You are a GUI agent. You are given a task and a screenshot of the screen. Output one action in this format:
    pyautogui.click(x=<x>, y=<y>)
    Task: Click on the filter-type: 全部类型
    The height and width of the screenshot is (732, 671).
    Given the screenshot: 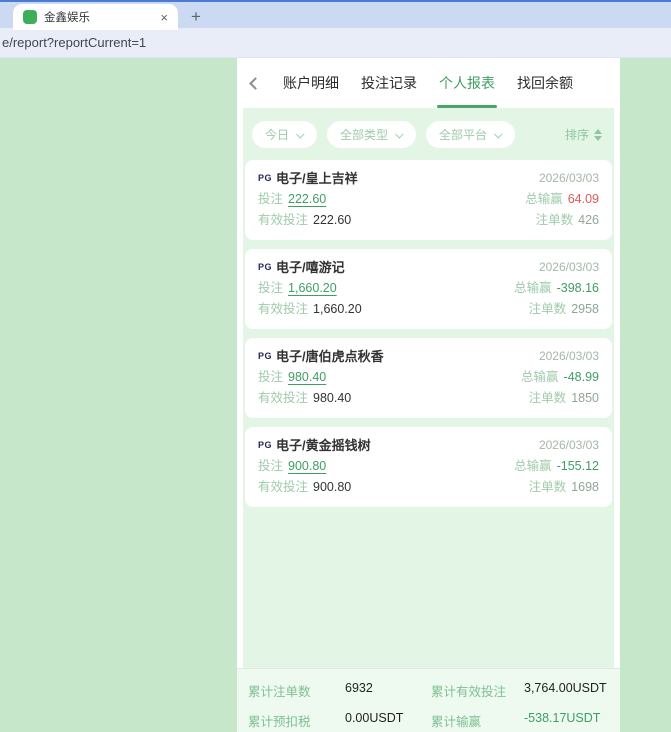 What is the action you would take?
    pyautogui.click(x=372, y=134)
    